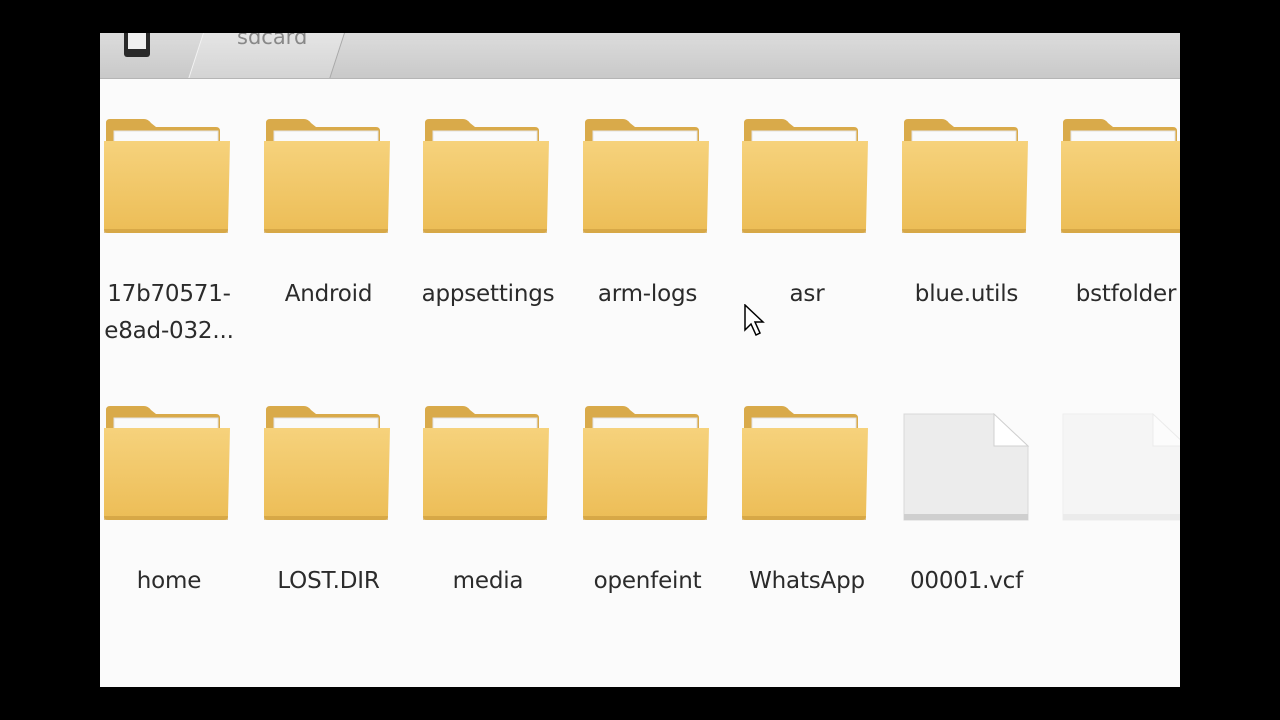 The width and height of the screenshot is (1280, 720). I want to click on folder-item: openfeint, so click(658, 535).